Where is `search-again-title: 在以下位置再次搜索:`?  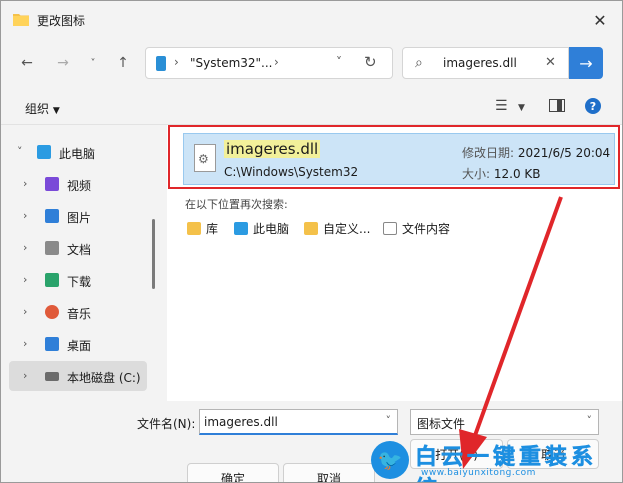
search-again-title: 在以下位置再次搜索: is located at coordinates (236, 204).